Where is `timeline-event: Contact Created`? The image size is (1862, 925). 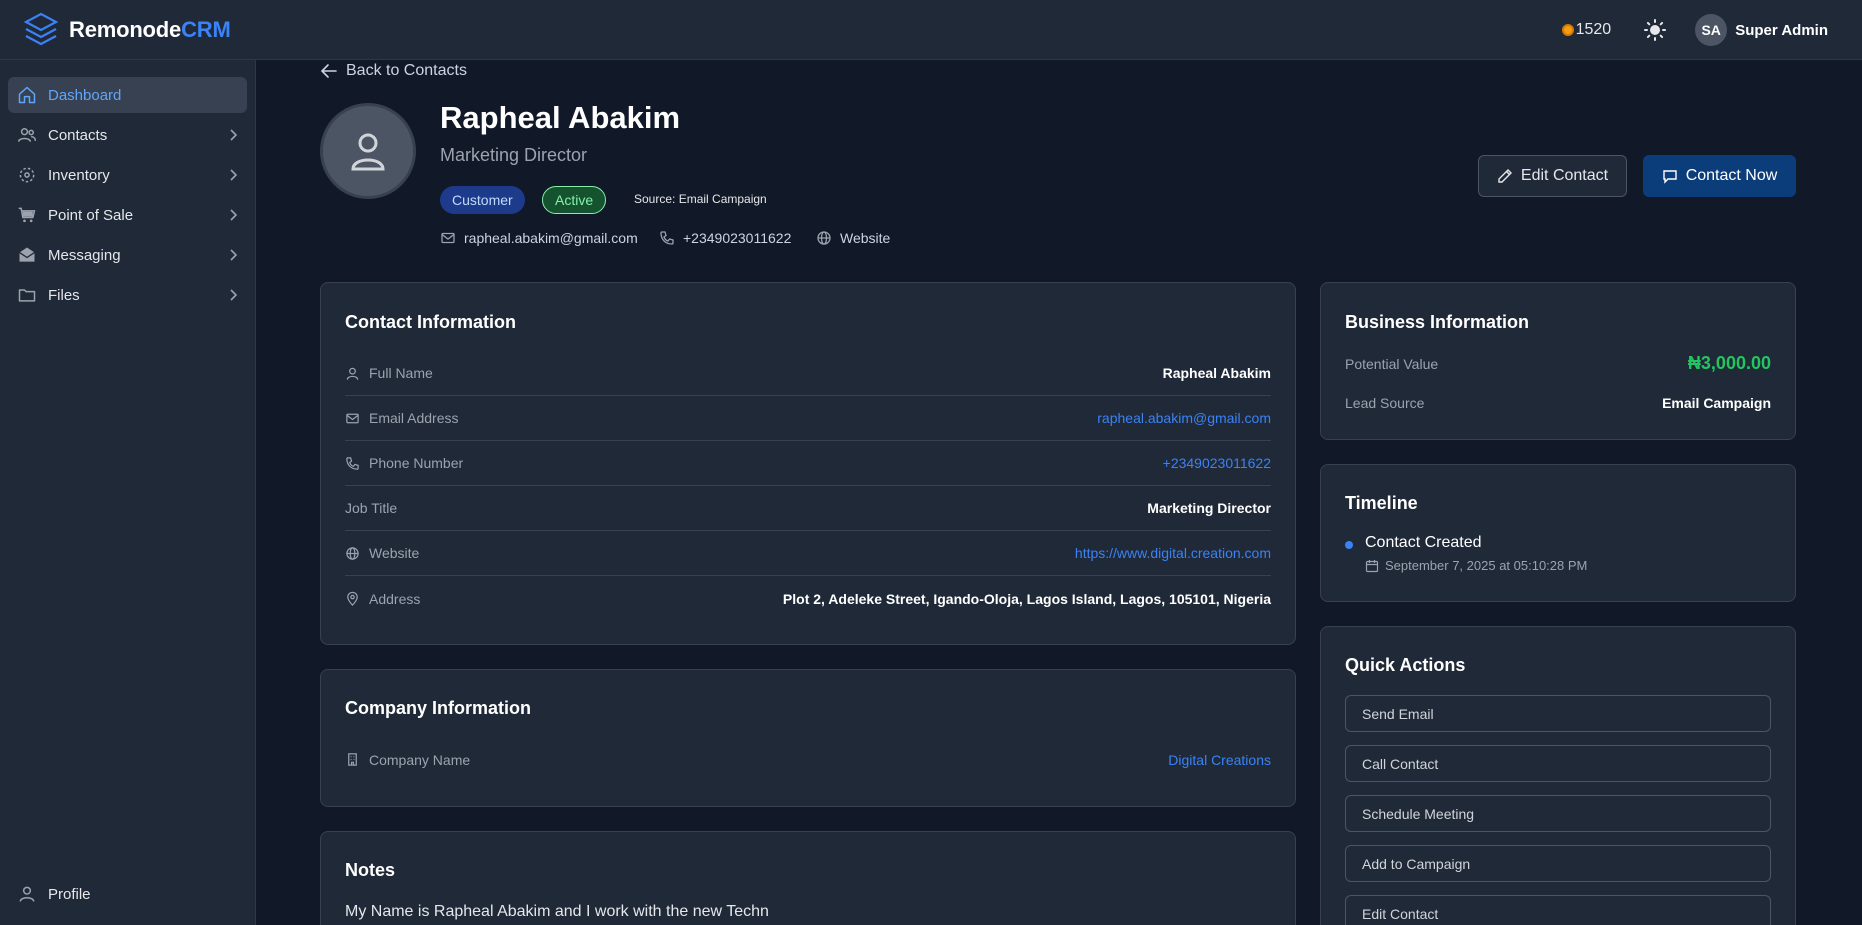
timeline-event: Contact Created is located at coordinates (1423, 542).